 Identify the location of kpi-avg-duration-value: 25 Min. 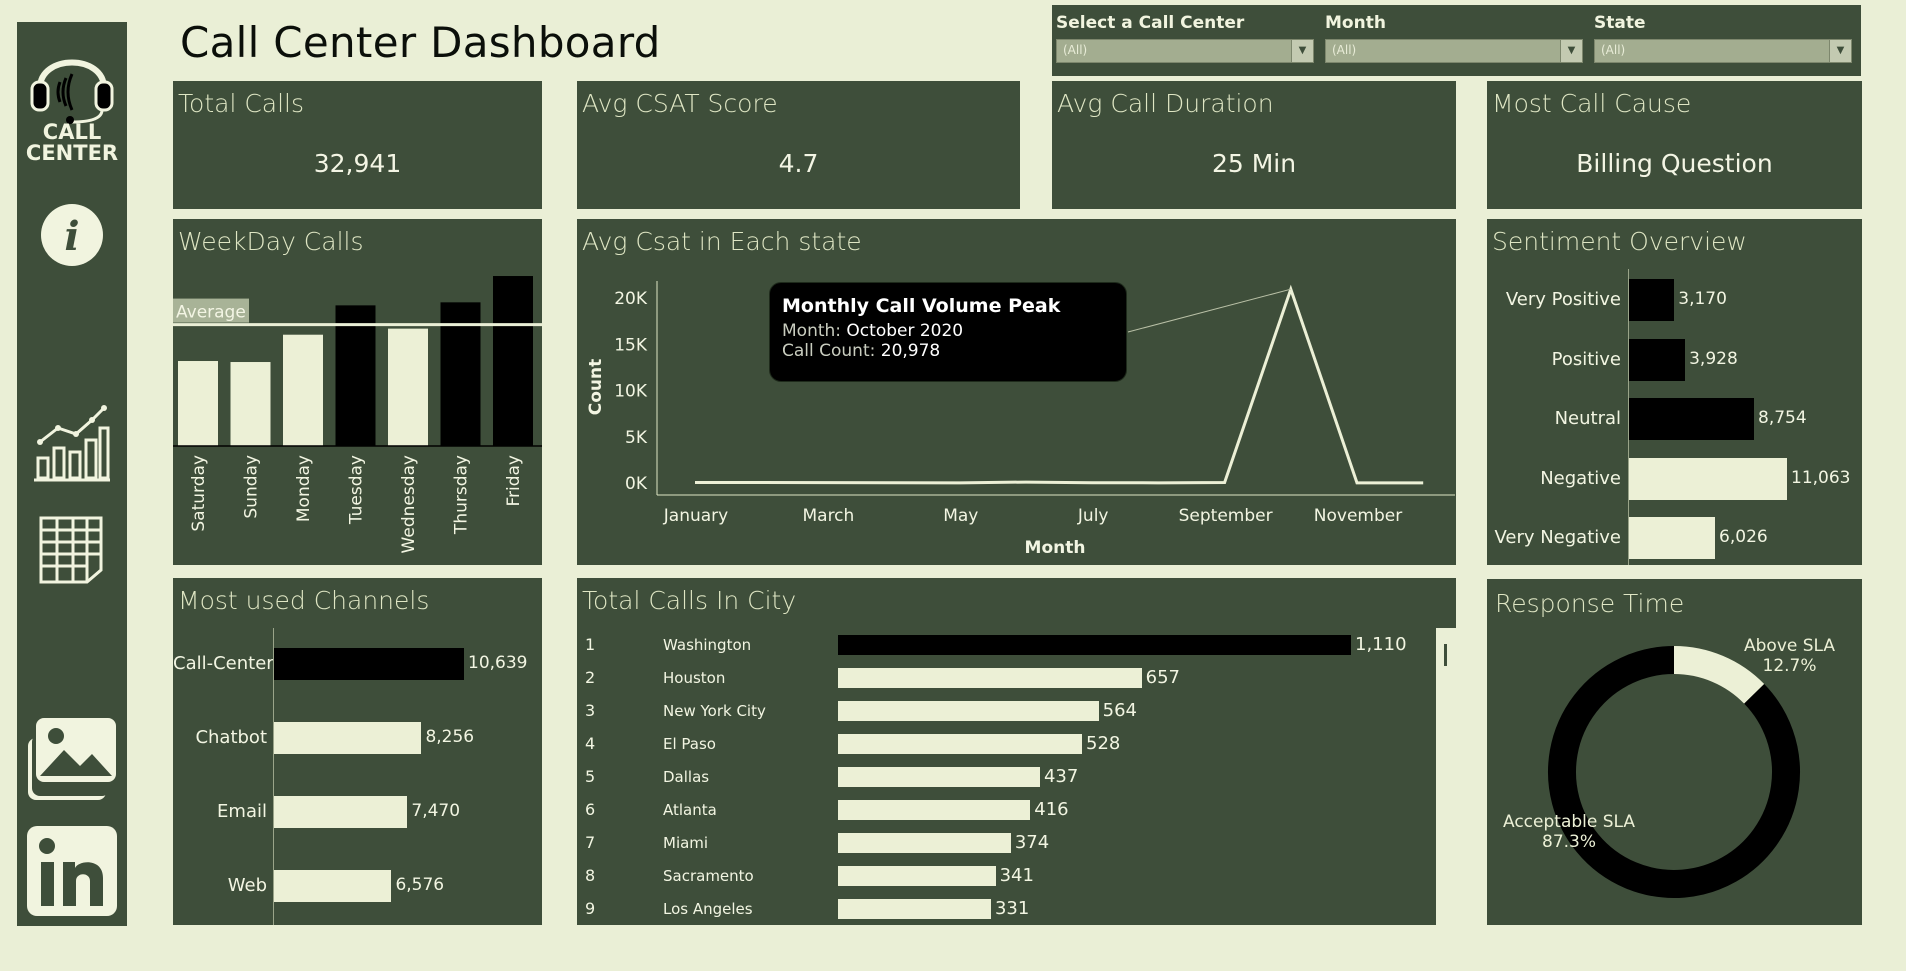
(1254, 163).